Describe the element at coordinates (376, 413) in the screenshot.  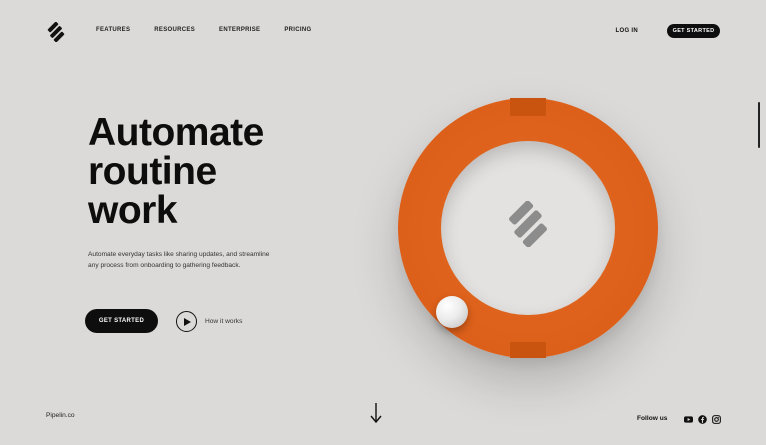
I see `arrow-down-icon` at that location.